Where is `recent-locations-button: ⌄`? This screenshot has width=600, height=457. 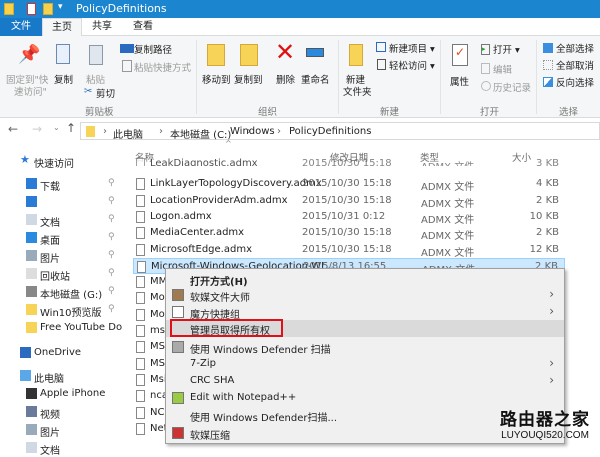
recent-locations-button: ⌄ is located at coordinates (56, 127).